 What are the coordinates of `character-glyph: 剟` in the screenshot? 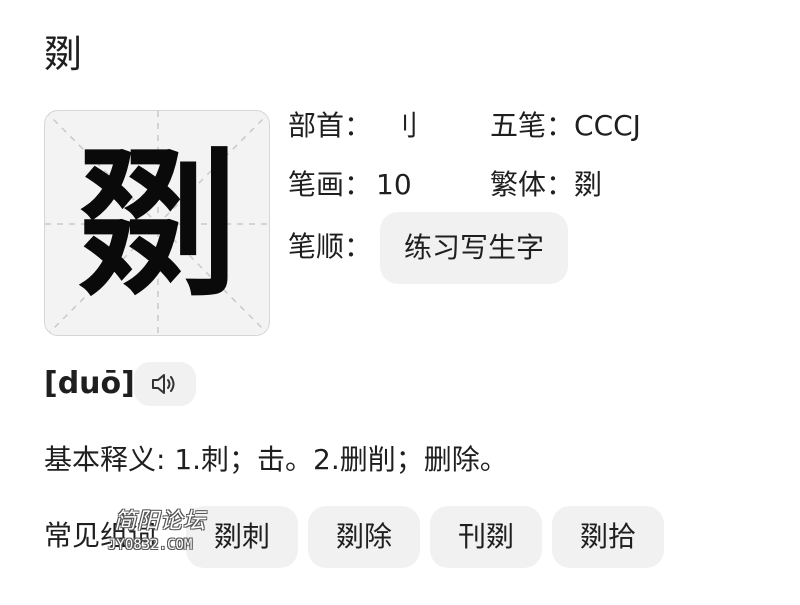 It's located at (157, 224).